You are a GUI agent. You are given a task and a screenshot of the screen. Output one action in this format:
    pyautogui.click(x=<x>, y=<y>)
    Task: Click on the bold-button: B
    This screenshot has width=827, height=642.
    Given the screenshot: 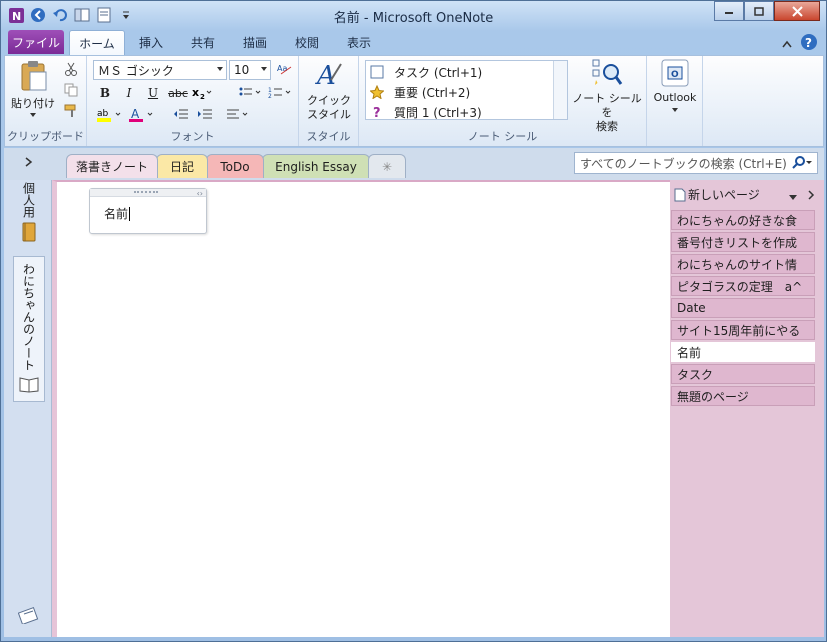 What is the action you would take?
    pyautogui.click(x=105, y=93)
    